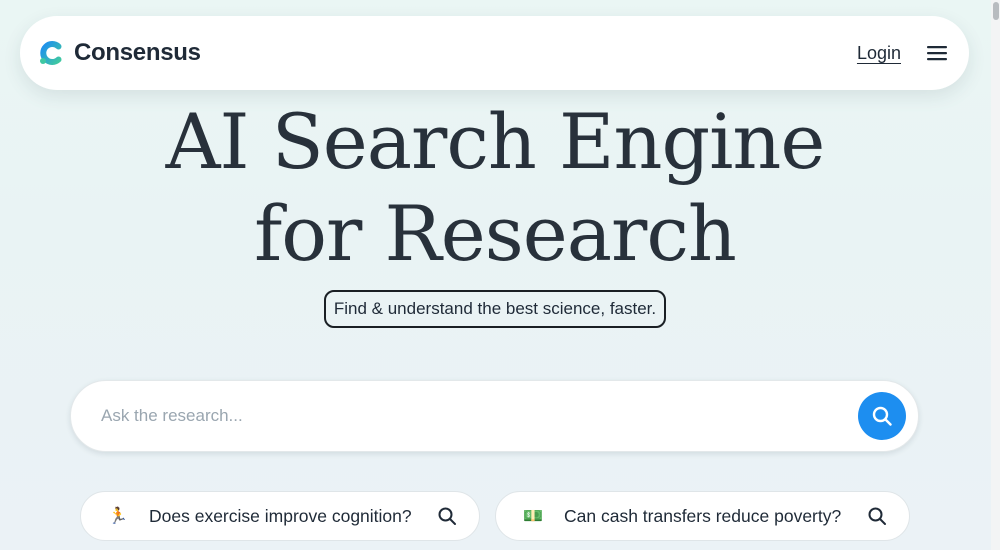  I want to click on search-button, so click(882, 416).